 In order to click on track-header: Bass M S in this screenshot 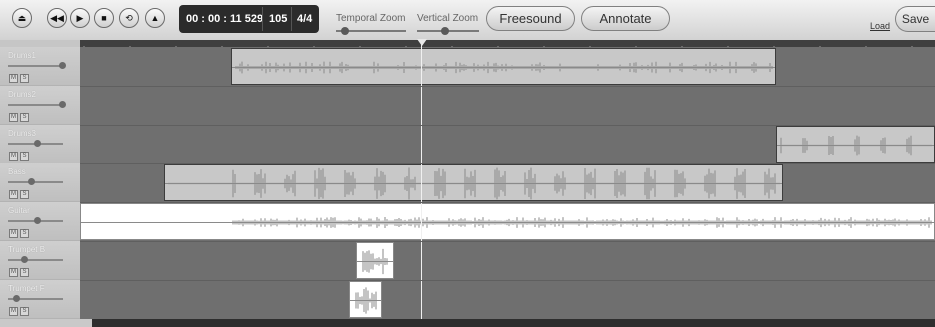, I will do `click(40, 183)`.